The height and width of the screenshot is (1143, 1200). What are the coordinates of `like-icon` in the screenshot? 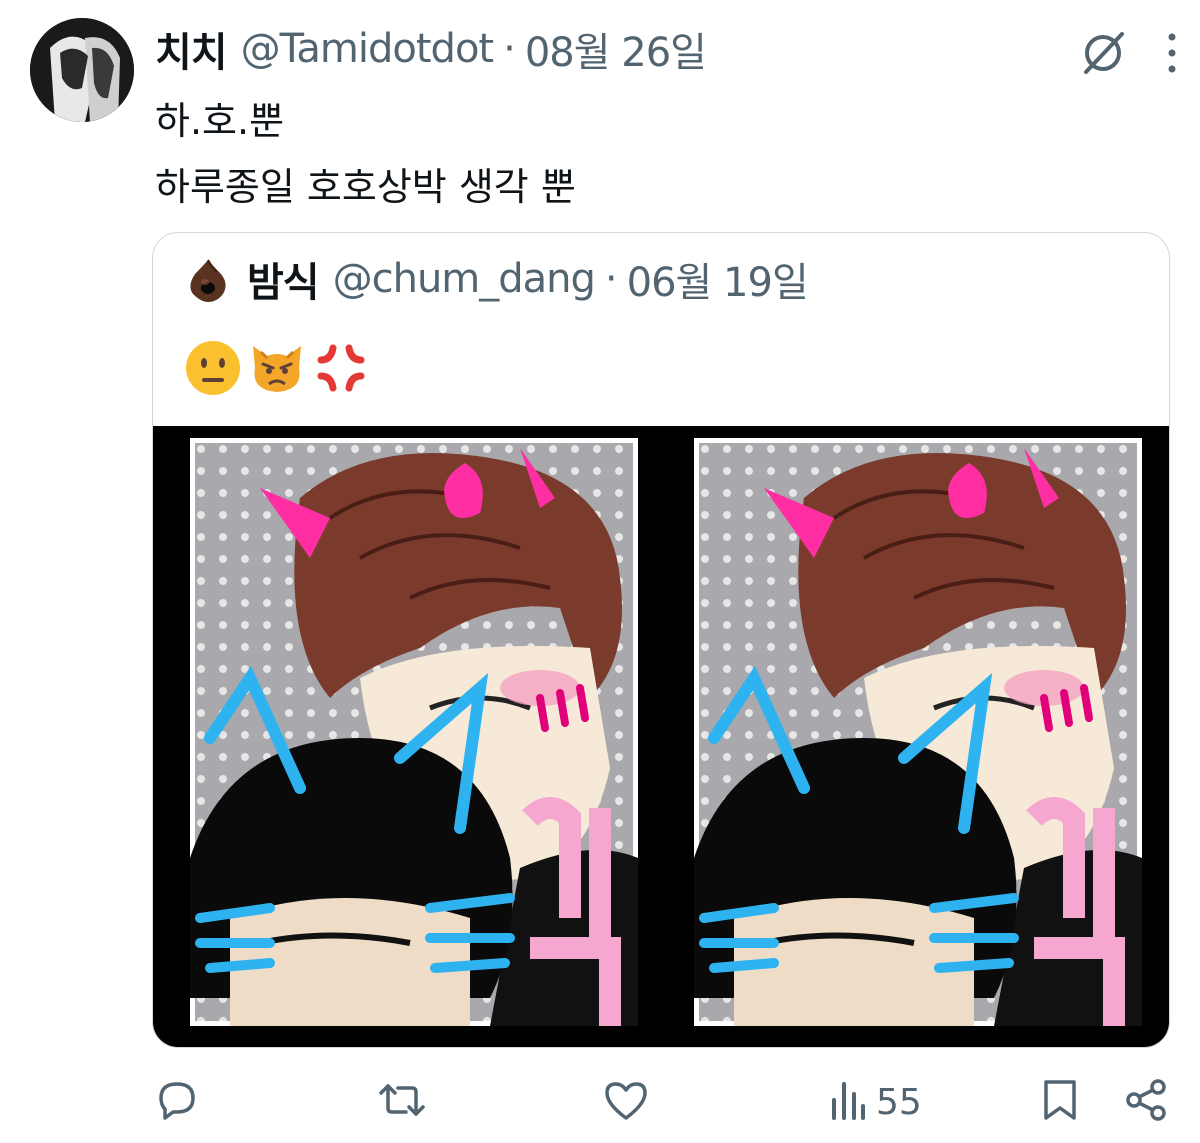 It's located at (626, 1102).